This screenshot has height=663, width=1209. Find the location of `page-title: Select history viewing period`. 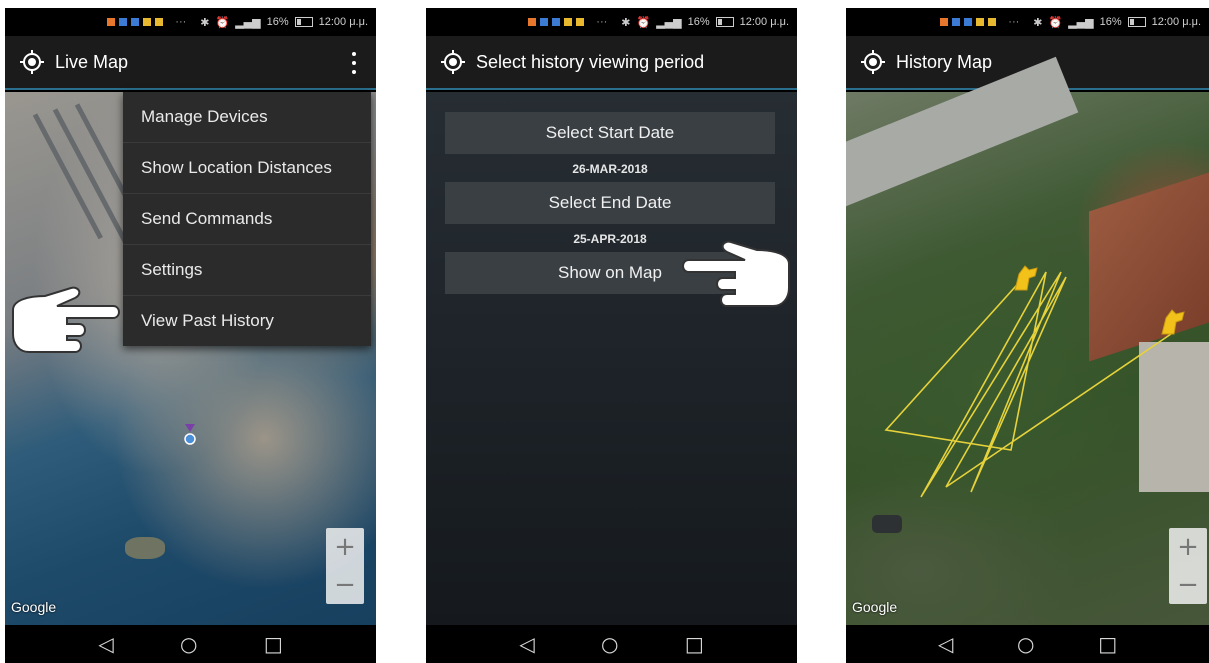

page-title: Select history viewing period is located at coordinates (590, 61).